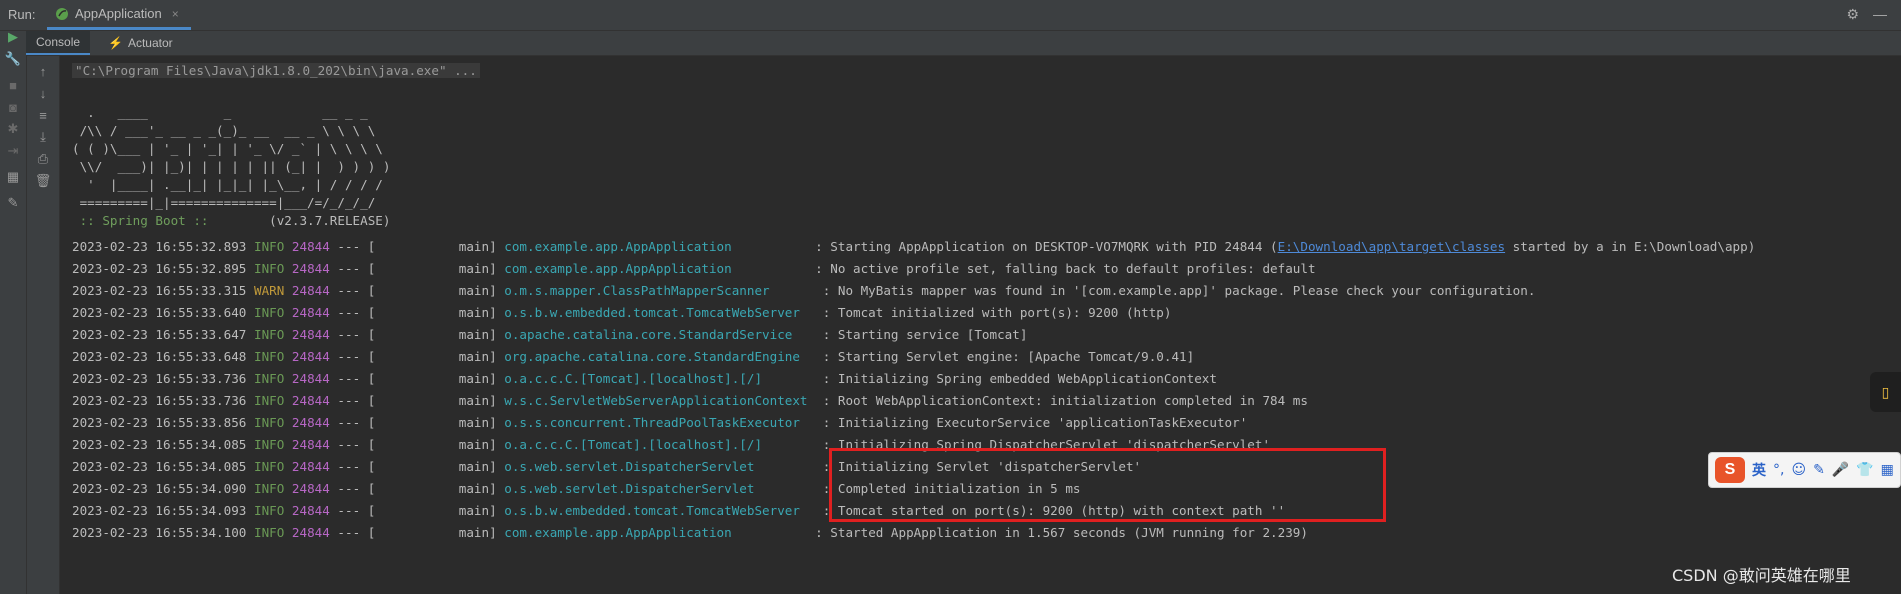 This screenshot has height=594, width=1901. I want to click on tab-console-label: Console, so click(58, 42).